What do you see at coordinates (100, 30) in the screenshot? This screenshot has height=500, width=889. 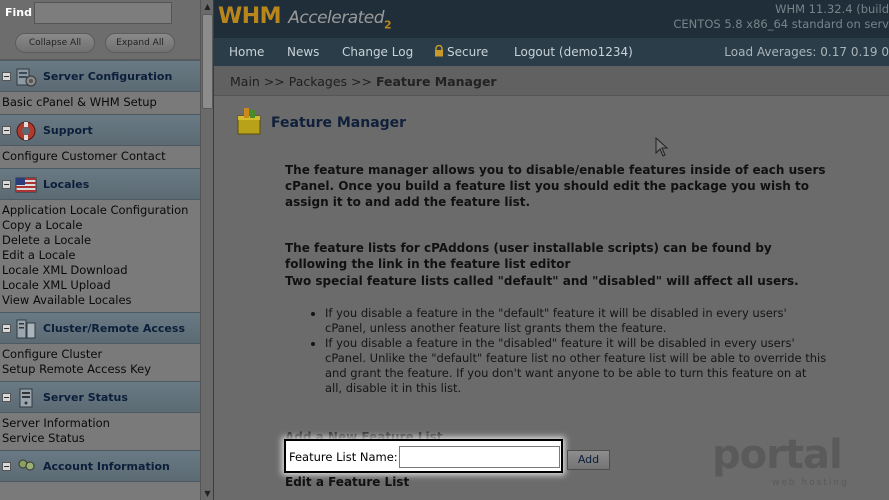 I see `find-bar: Find Collapse All Expand All` at bounding box center [100, 30].